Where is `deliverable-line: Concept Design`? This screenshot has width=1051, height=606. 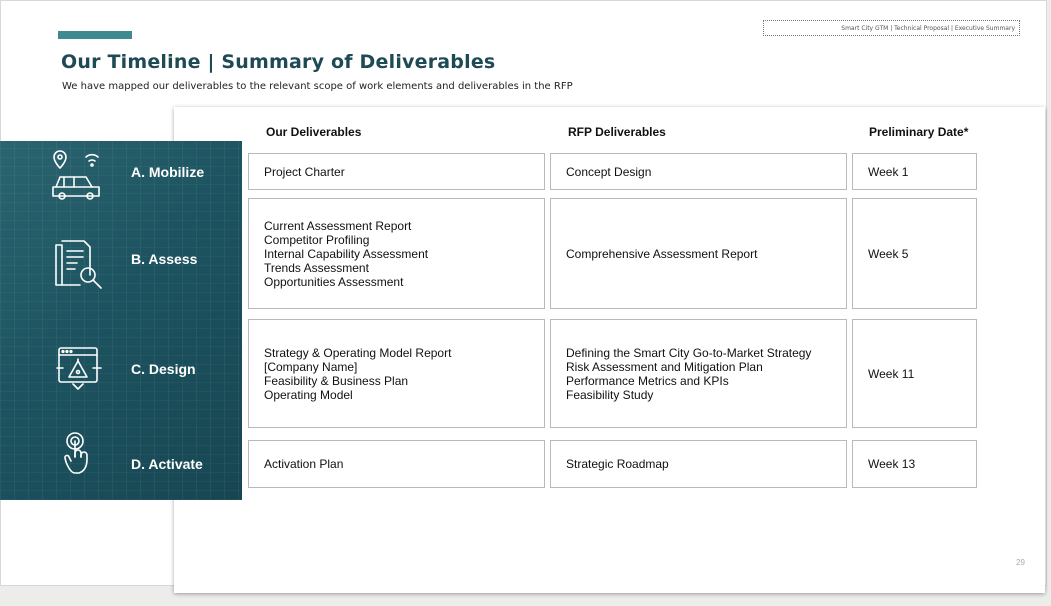
deliverable-line: Concept Design is located at coordinates (609, 171).